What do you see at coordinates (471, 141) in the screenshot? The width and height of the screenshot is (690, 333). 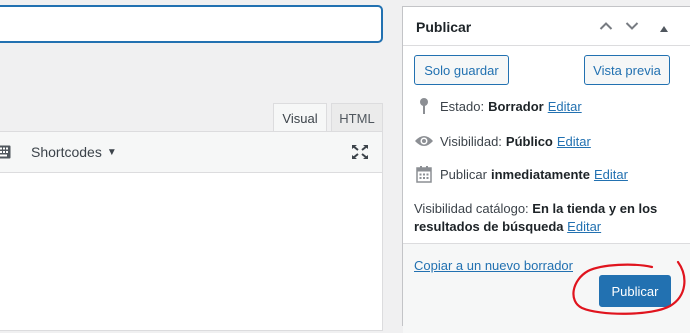 I see `visibility-label: Visibilidad:` at bounding box center [471, 141].